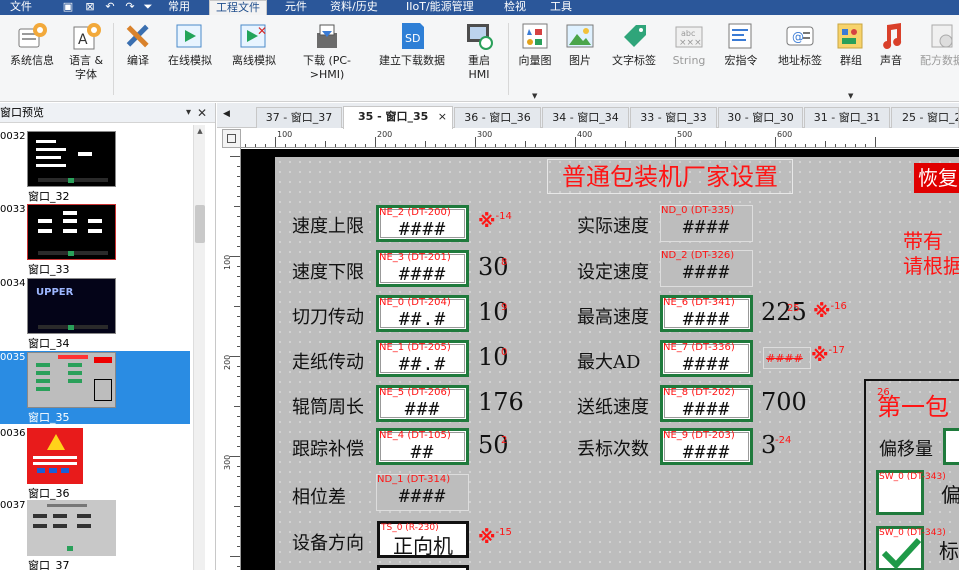 This screenshot has width=959, height=570. I want to click on picture-button: 图片, so click(580, 44).